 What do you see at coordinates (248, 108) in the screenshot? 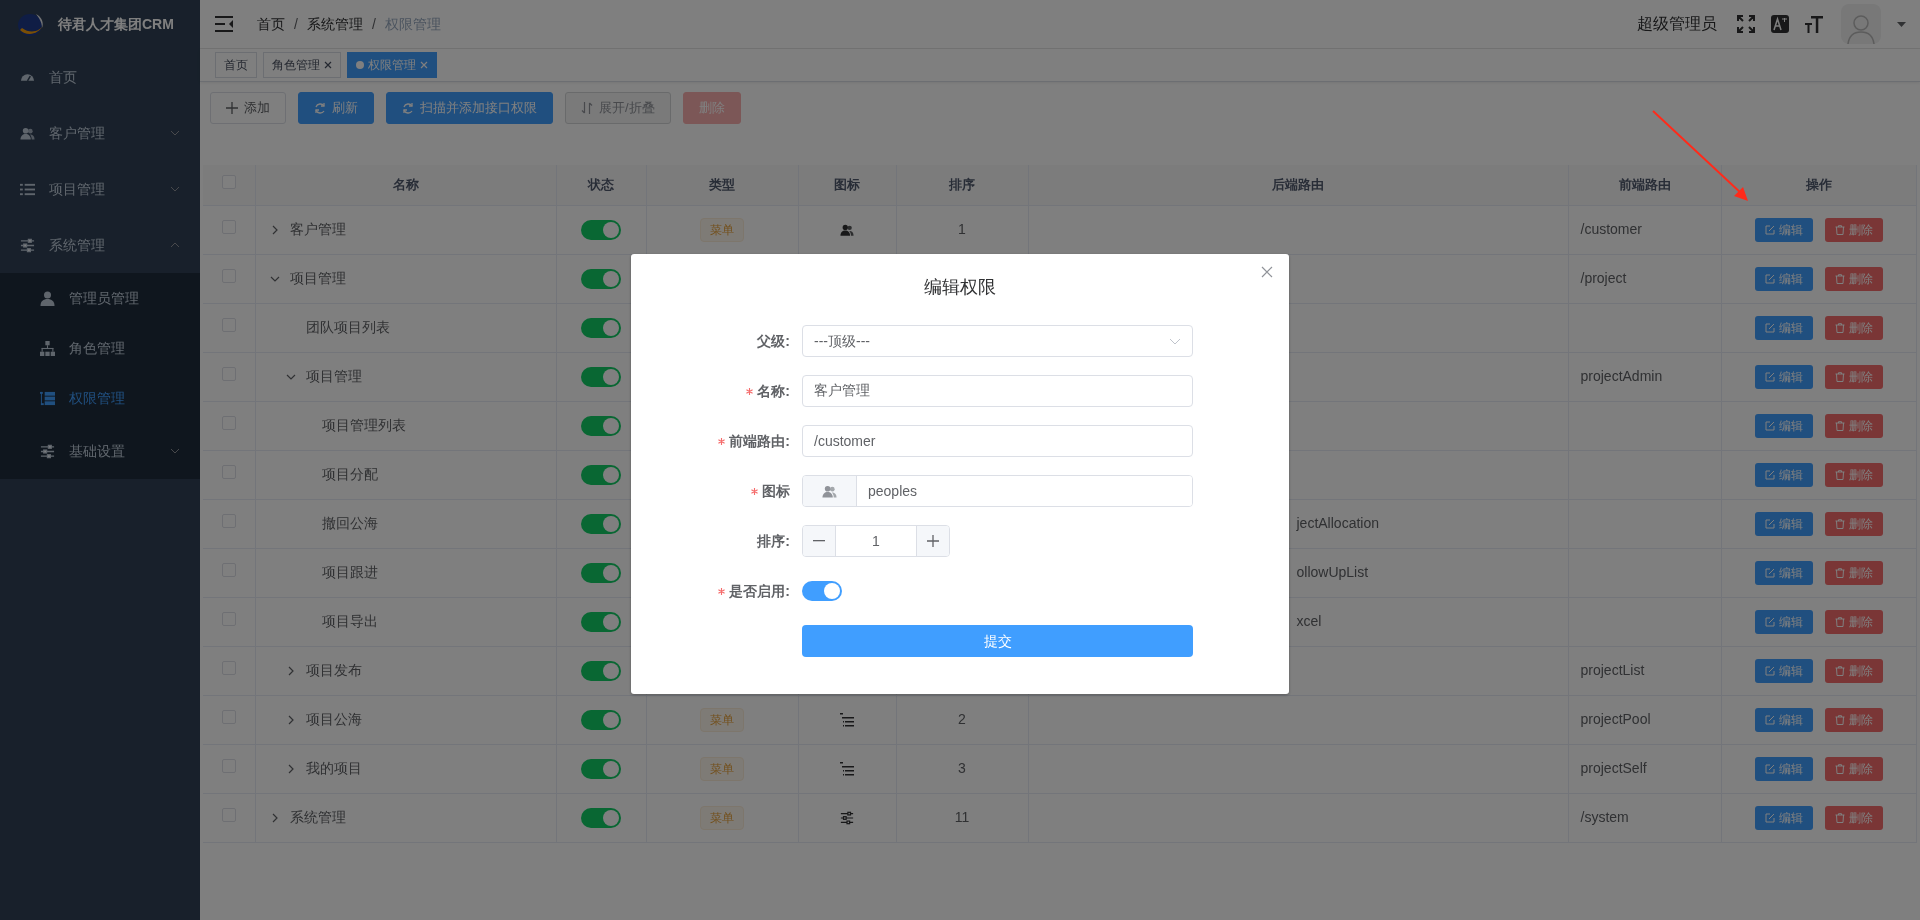
I see `toolbar-button: 添加` at bounding box center [248, 108].